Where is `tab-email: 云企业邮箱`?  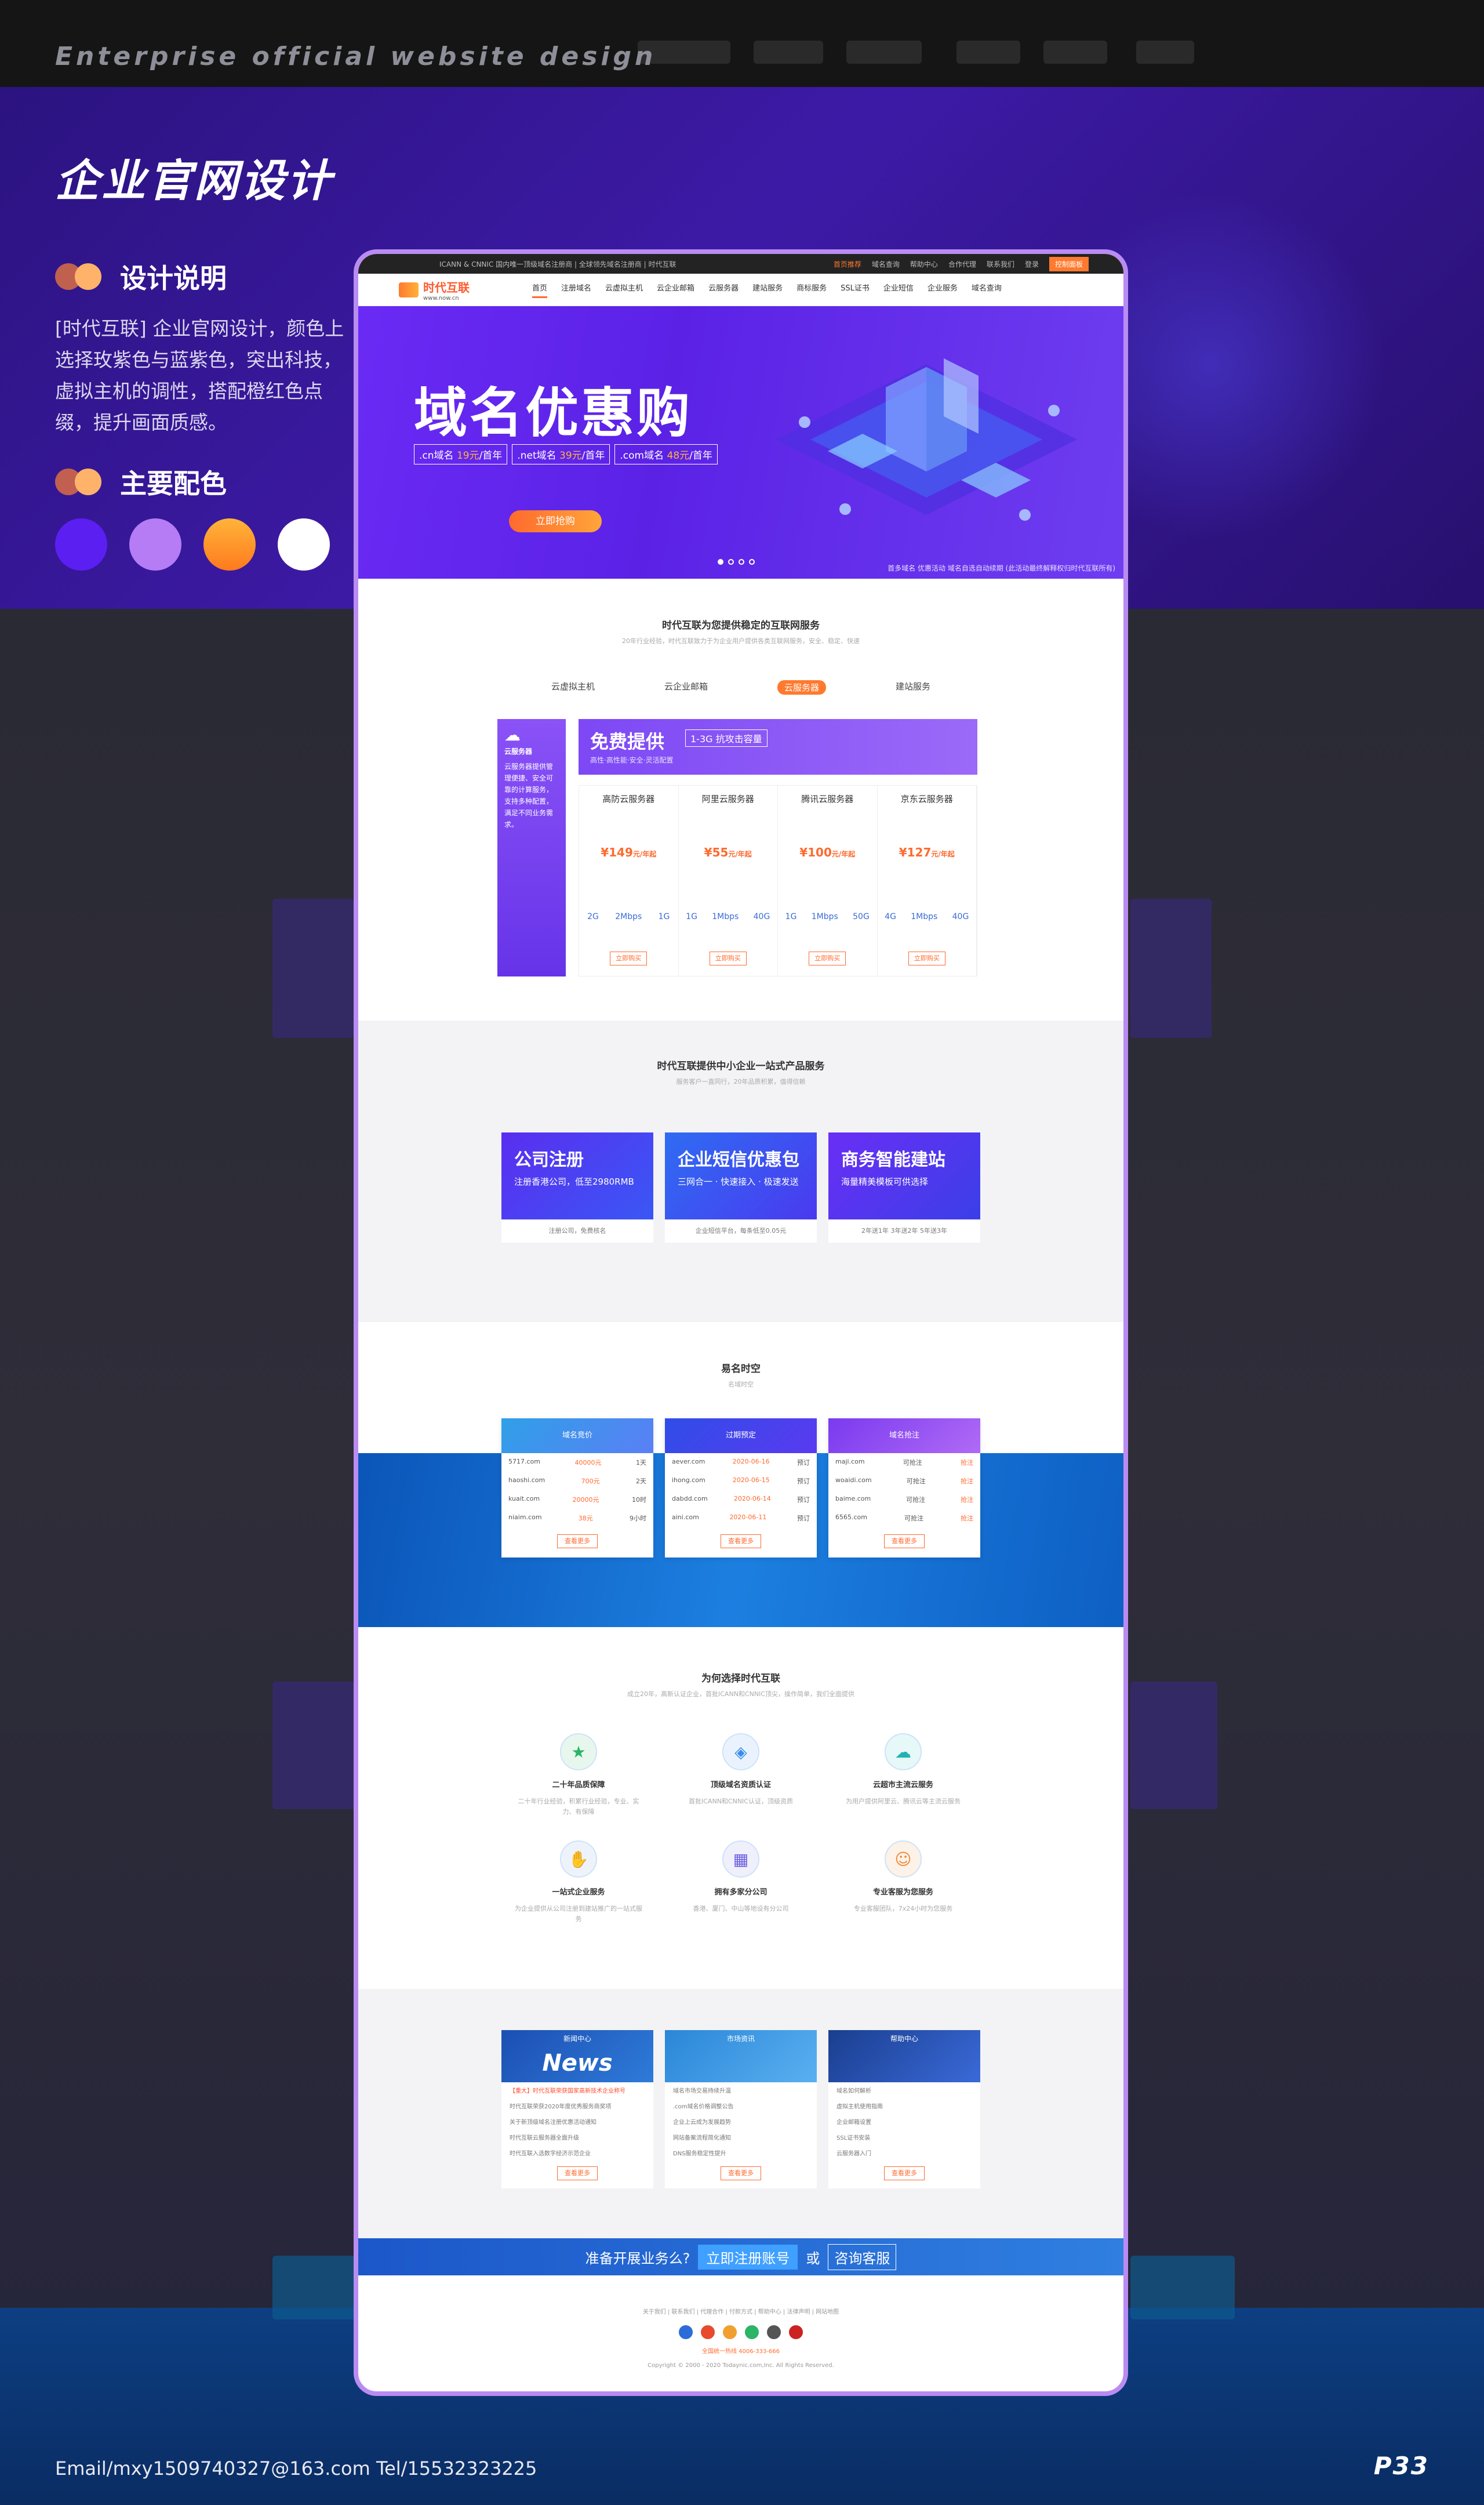 tab-email: 云企业邮箱 is located at coordinates (686, 688).